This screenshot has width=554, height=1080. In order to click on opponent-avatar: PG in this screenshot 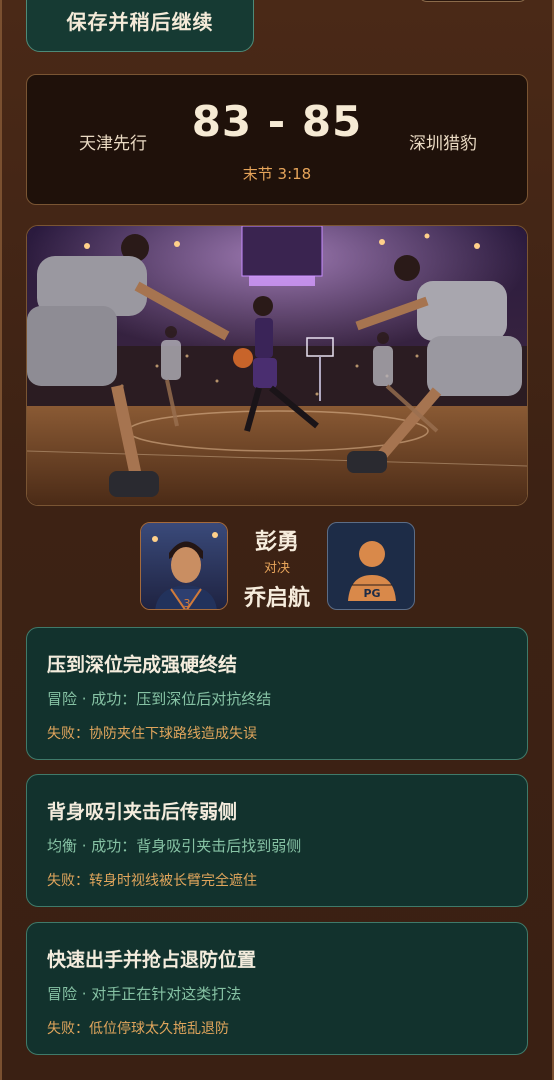, I will do `click(371, 566)`.